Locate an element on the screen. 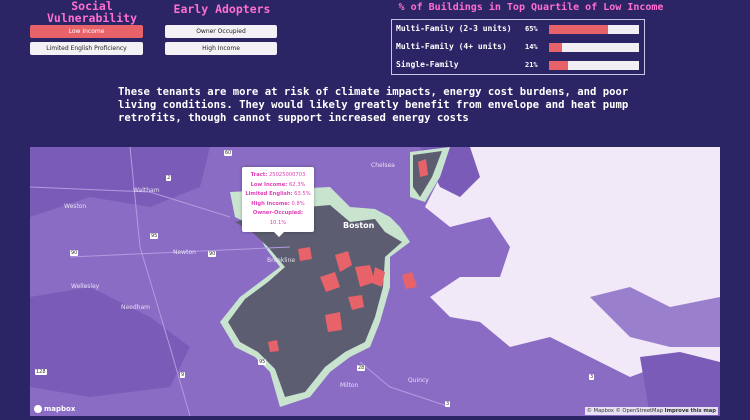  tooltip-high-income: High Income: 0.8% is located at coordinates (278, 205).